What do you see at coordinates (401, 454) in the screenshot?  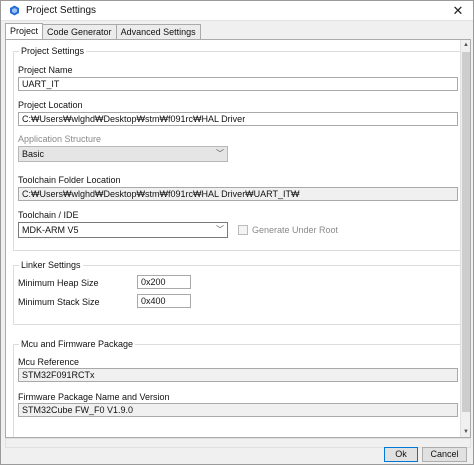 I see `ok-button: Ok` at bounding box center [401, 454].